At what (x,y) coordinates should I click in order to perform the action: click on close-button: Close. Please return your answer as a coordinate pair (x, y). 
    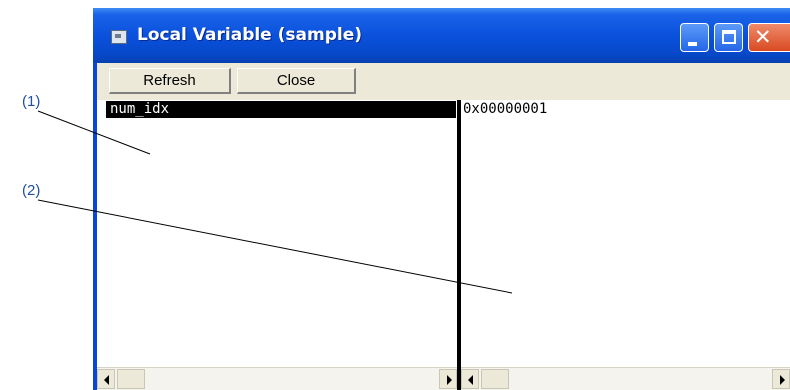
    Looking at the image, I should click on (296, 81).